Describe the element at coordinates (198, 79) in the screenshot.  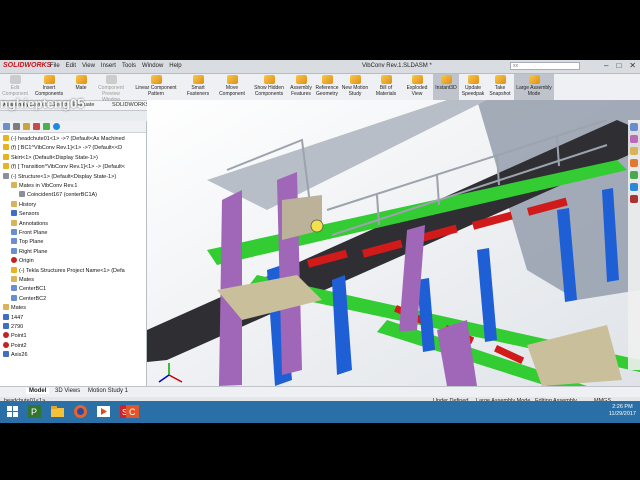
I see `smart-fasteners-icon` at that location.